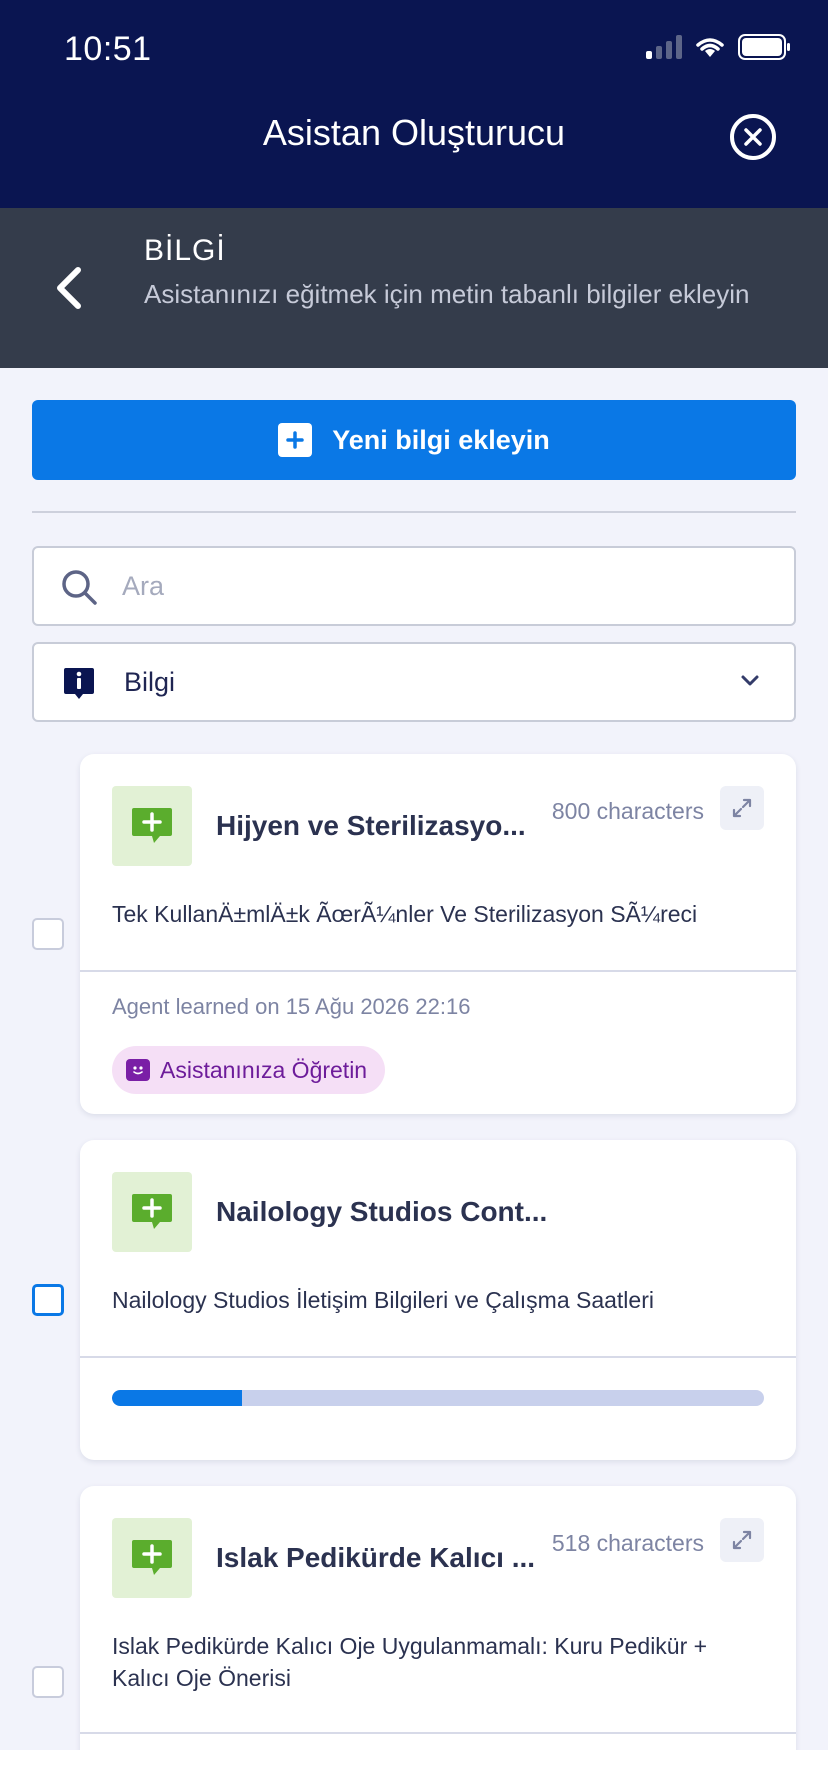  Describe the element at coordinates (177, 1398) in the screenshot. I see `progress-fill` at that location.